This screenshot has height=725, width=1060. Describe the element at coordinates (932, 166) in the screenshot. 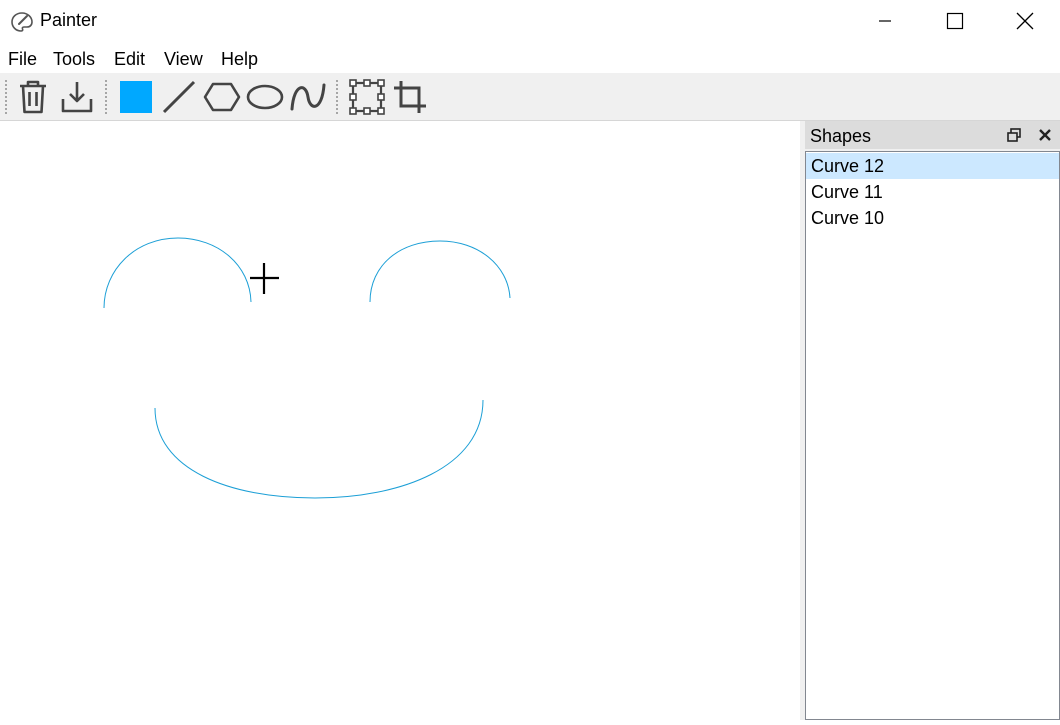

I see `list-item: Curve 12` at that location.